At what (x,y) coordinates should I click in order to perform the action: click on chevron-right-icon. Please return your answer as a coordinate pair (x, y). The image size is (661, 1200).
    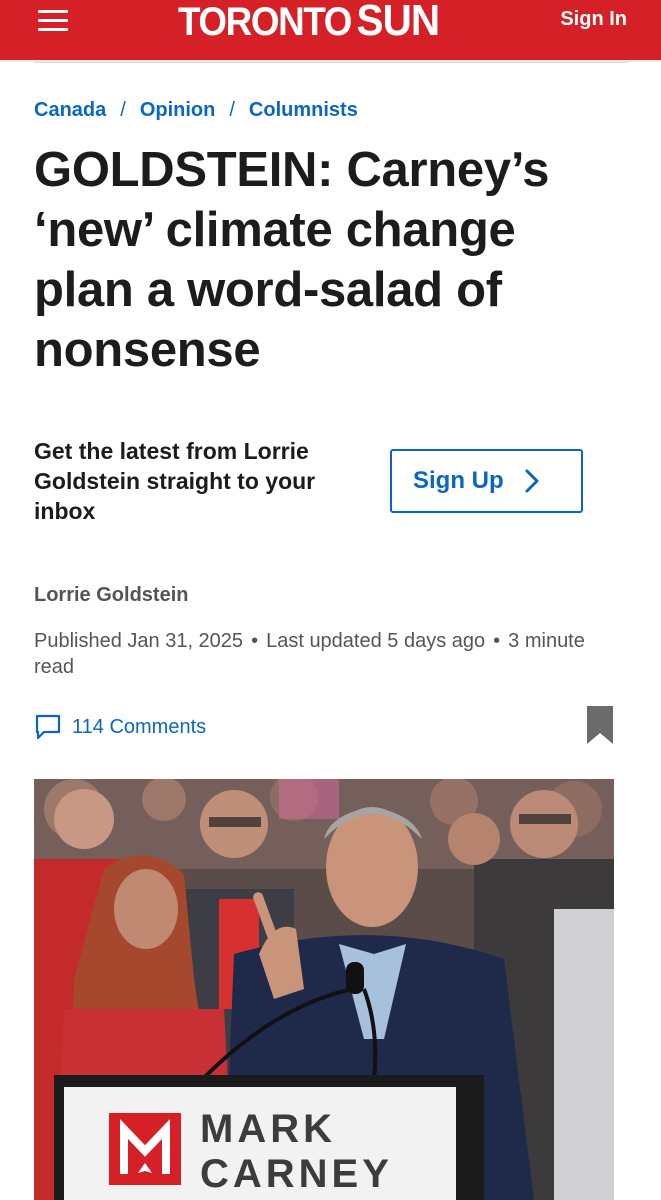
    Looking at the image, I should click on (532, 481).